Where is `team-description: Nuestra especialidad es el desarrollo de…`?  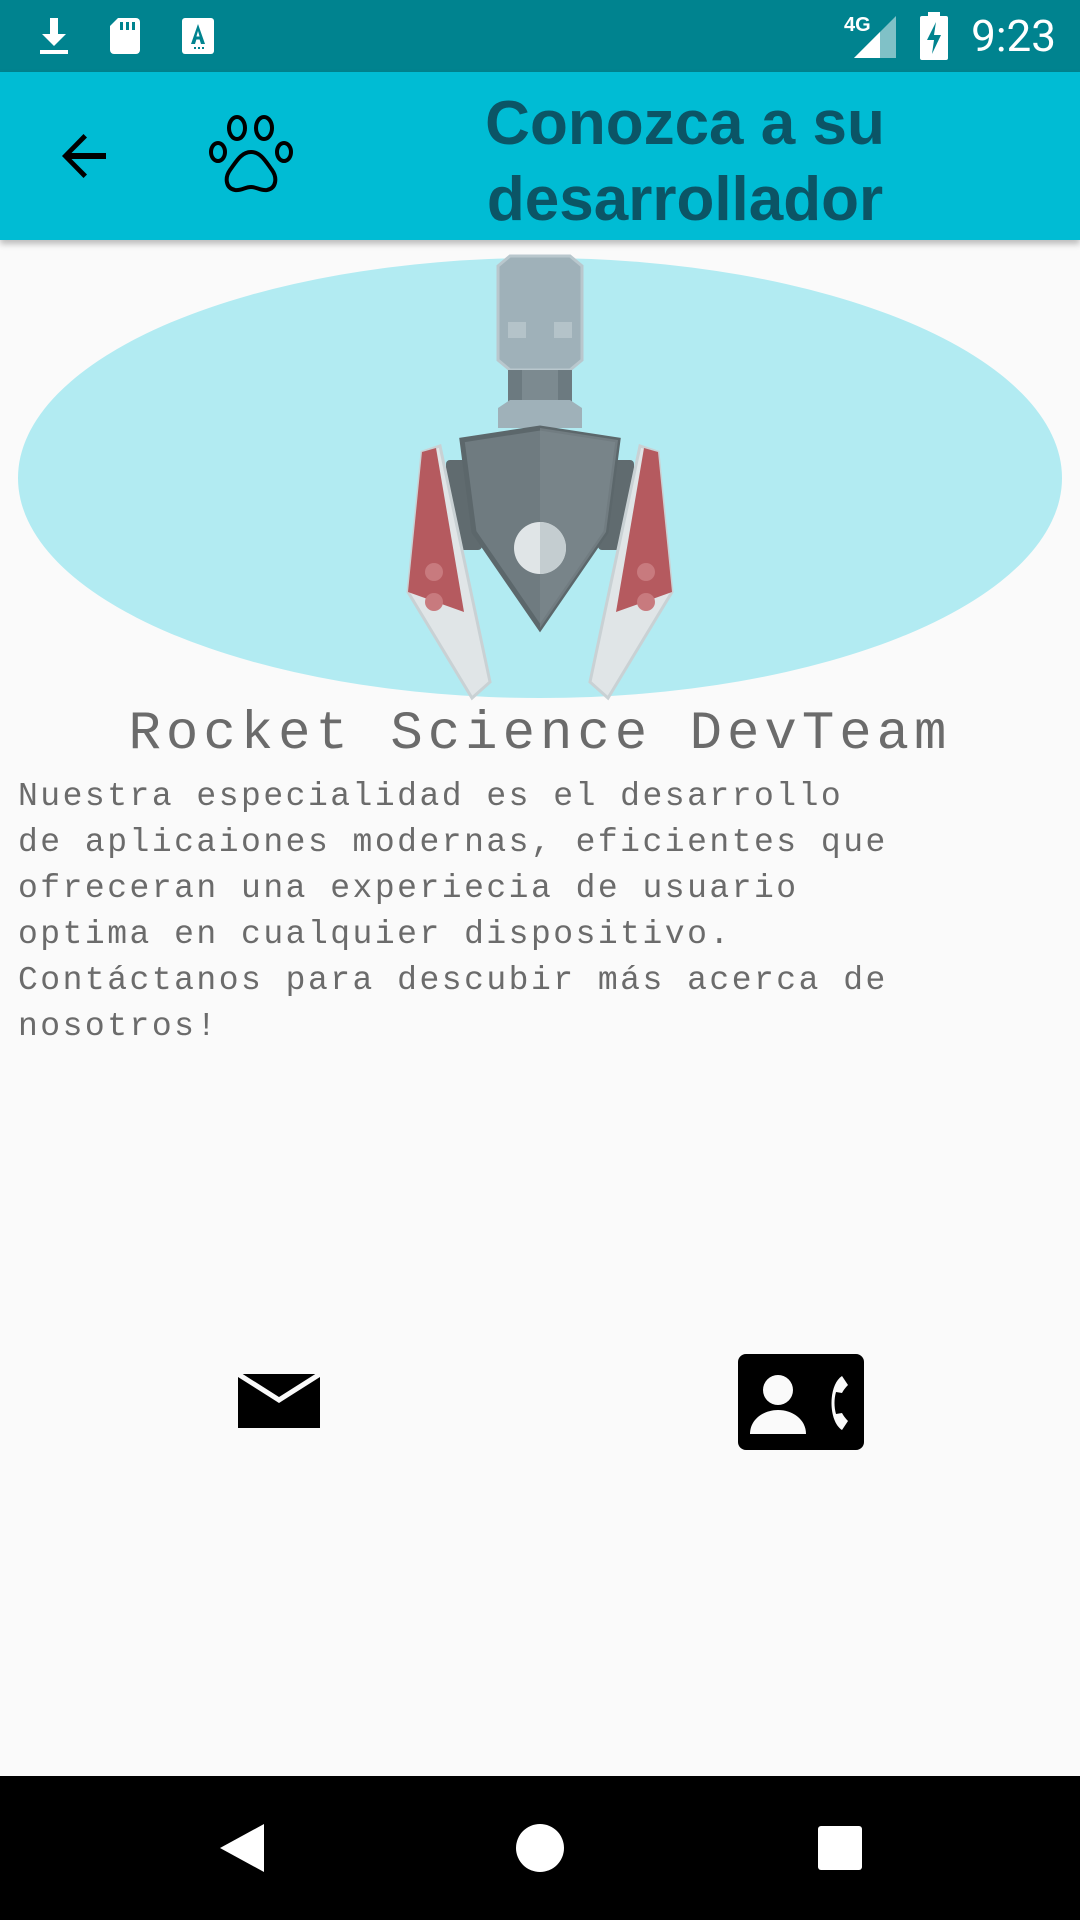
team-description: Nuestra especialidad es el desarrollo de… is located at coordinates (453, 911).